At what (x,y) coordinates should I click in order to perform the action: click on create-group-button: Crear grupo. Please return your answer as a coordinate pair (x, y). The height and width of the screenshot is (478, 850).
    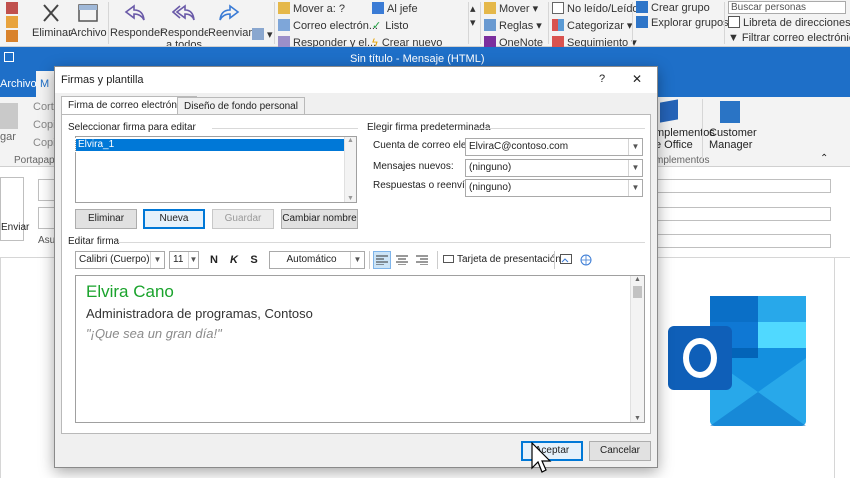
    Looking at the image, I should click on (673, 8).